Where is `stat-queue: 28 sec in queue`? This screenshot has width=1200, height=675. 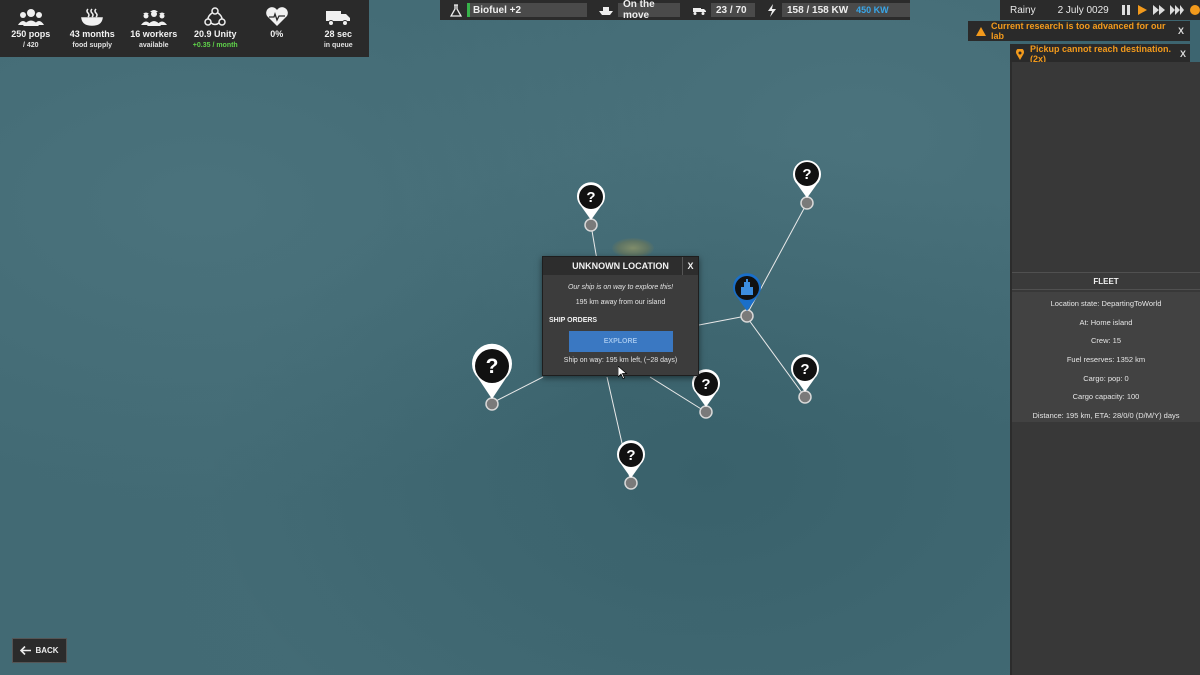 stat-queue: 28 sec in queue is located at coordinates (339, 28).